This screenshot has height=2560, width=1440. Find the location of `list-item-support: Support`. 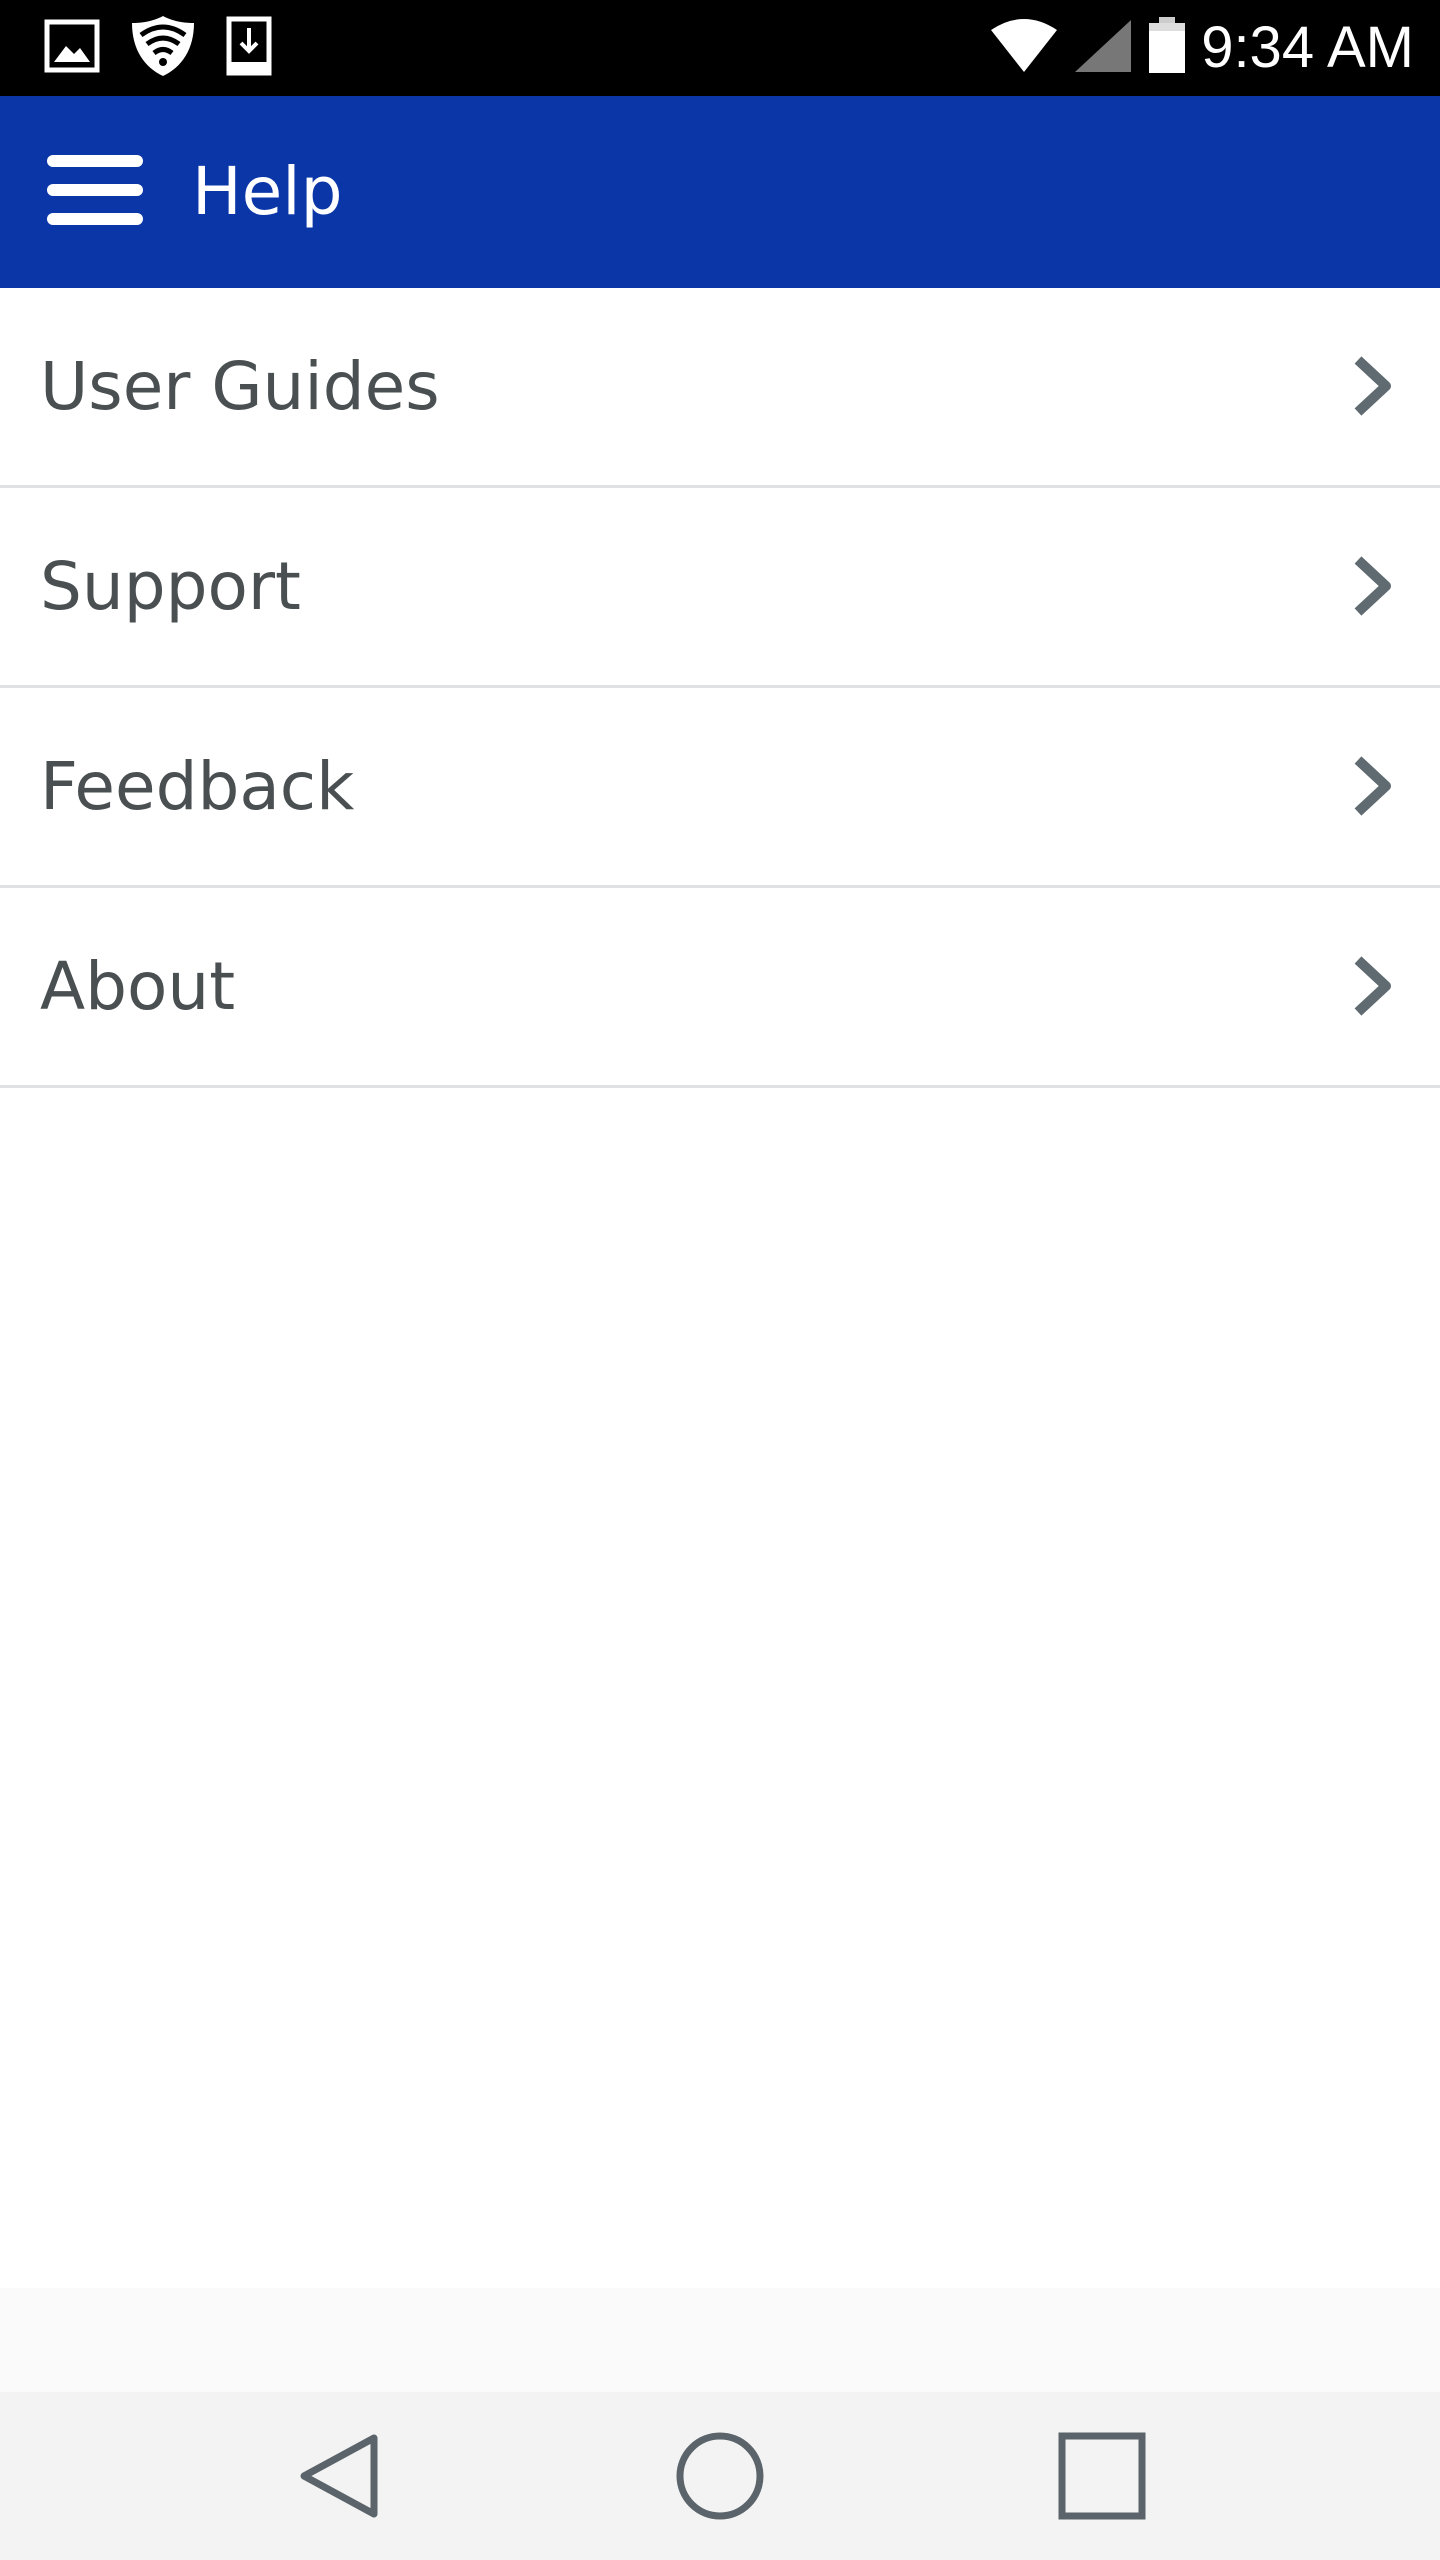

list-item-support: Support is located at coordinates (720, 588).